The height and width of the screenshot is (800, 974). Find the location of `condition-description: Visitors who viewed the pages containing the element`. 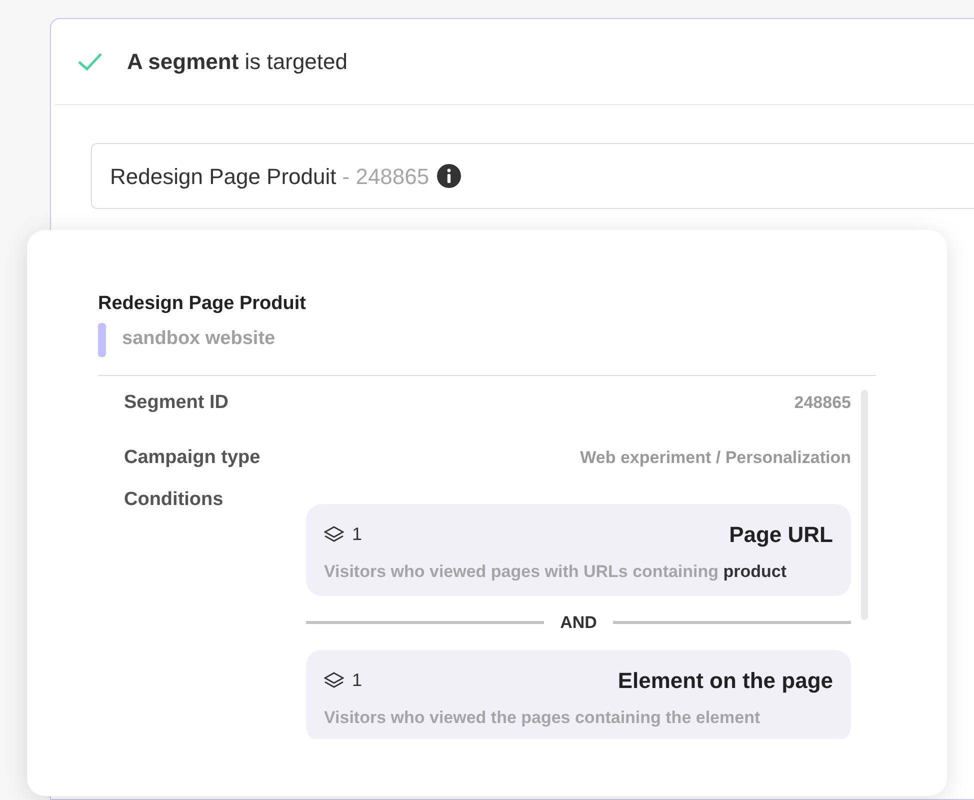

condition-description: Visitors who viewed the pages containing the element is located at coordinates (543, 717).